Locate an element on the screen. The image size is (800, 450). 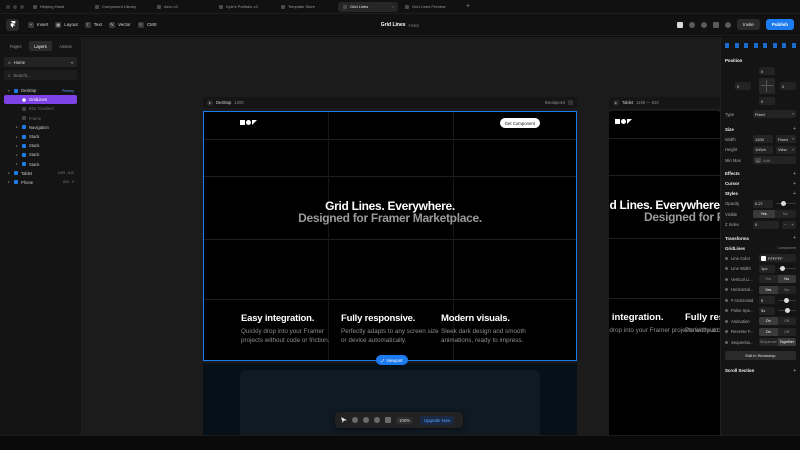
layout-button: ▦ Layout is located at coordinates (66, 24).